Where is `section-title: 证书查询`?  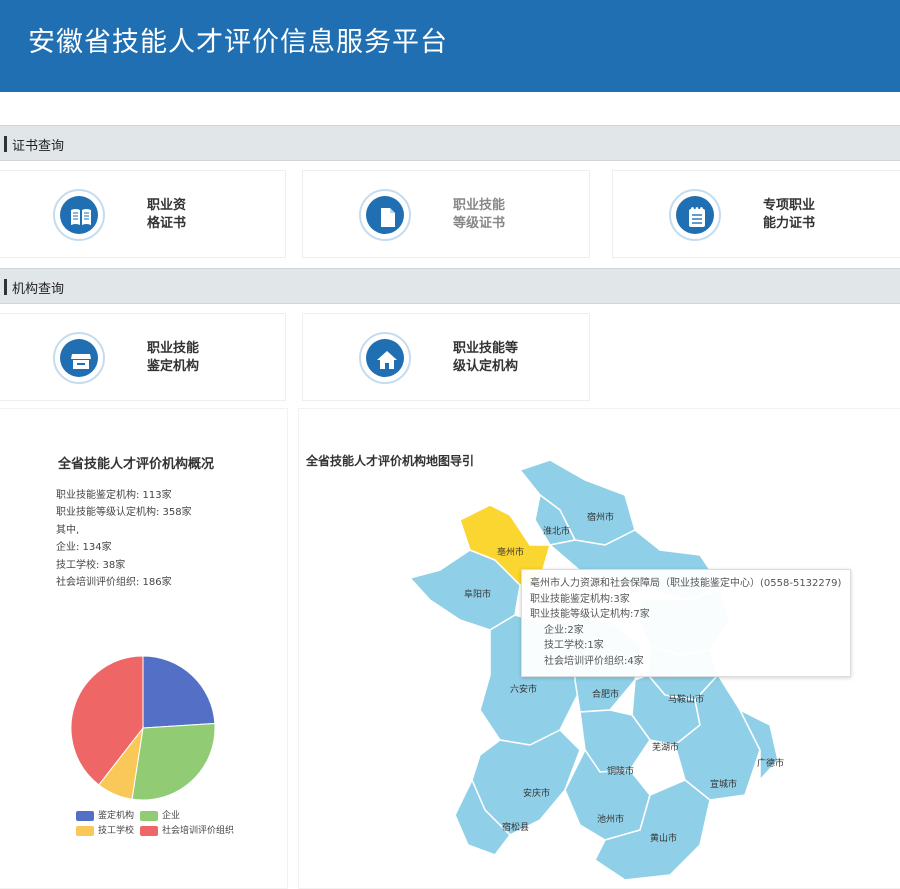
section-title: 证书查询 is located at coordinates (38, 146).